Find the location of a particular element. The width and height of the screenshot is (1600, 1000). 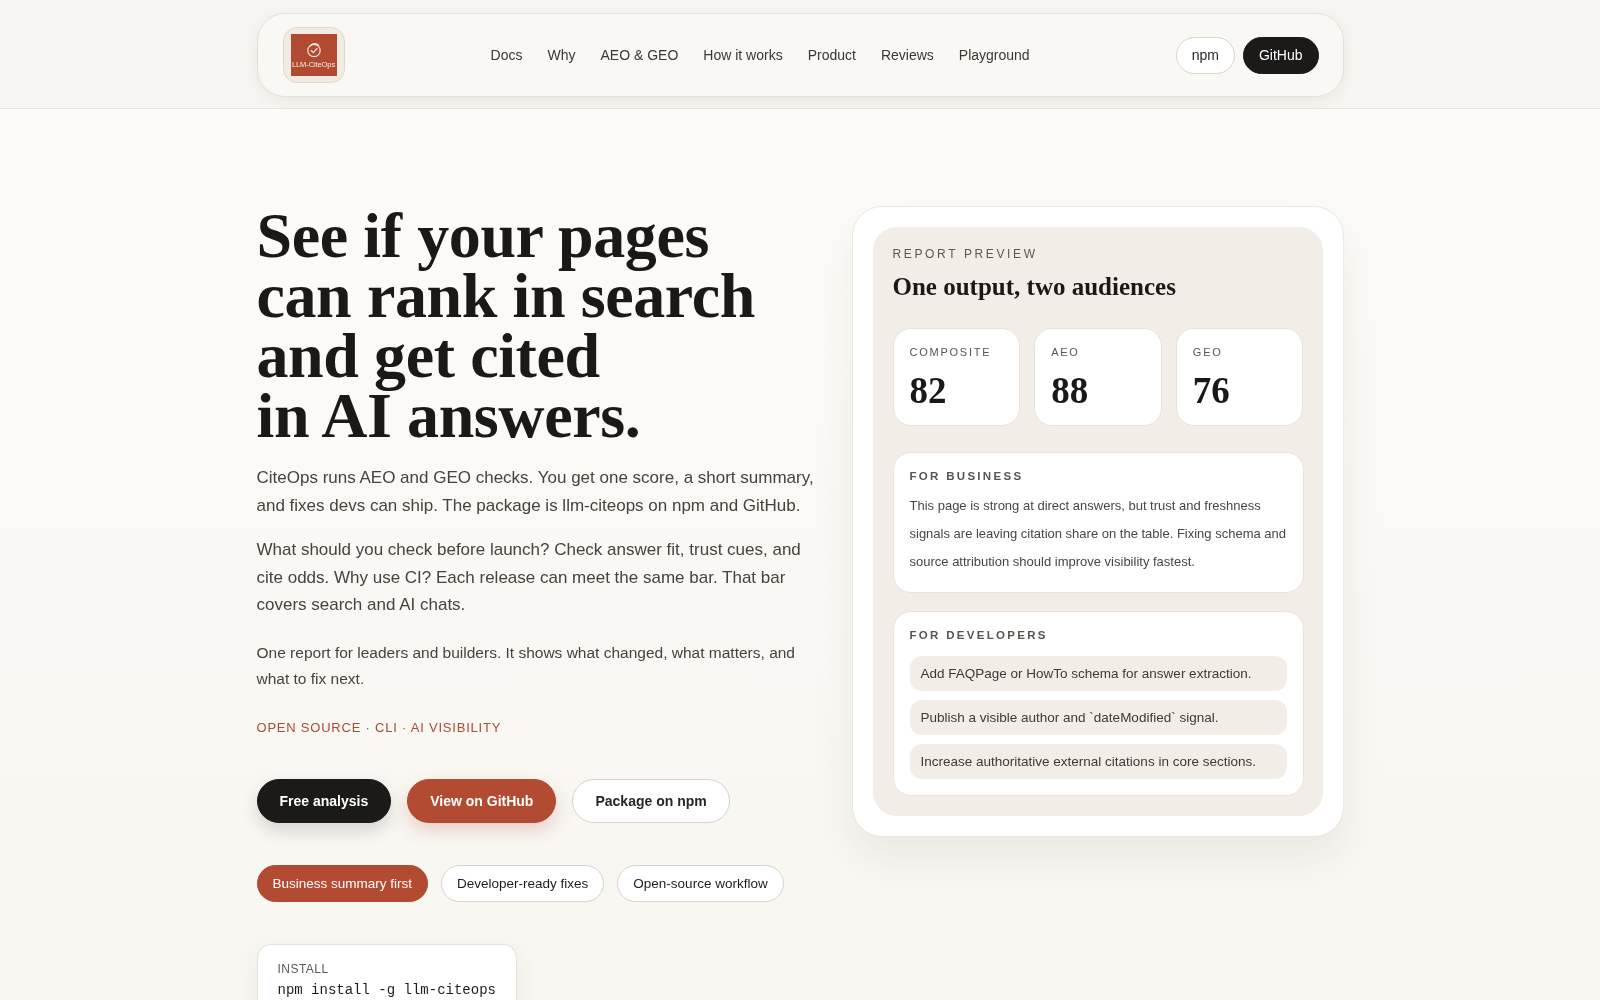

cta-button: View on GitHub is located at coordinates (482, 800).